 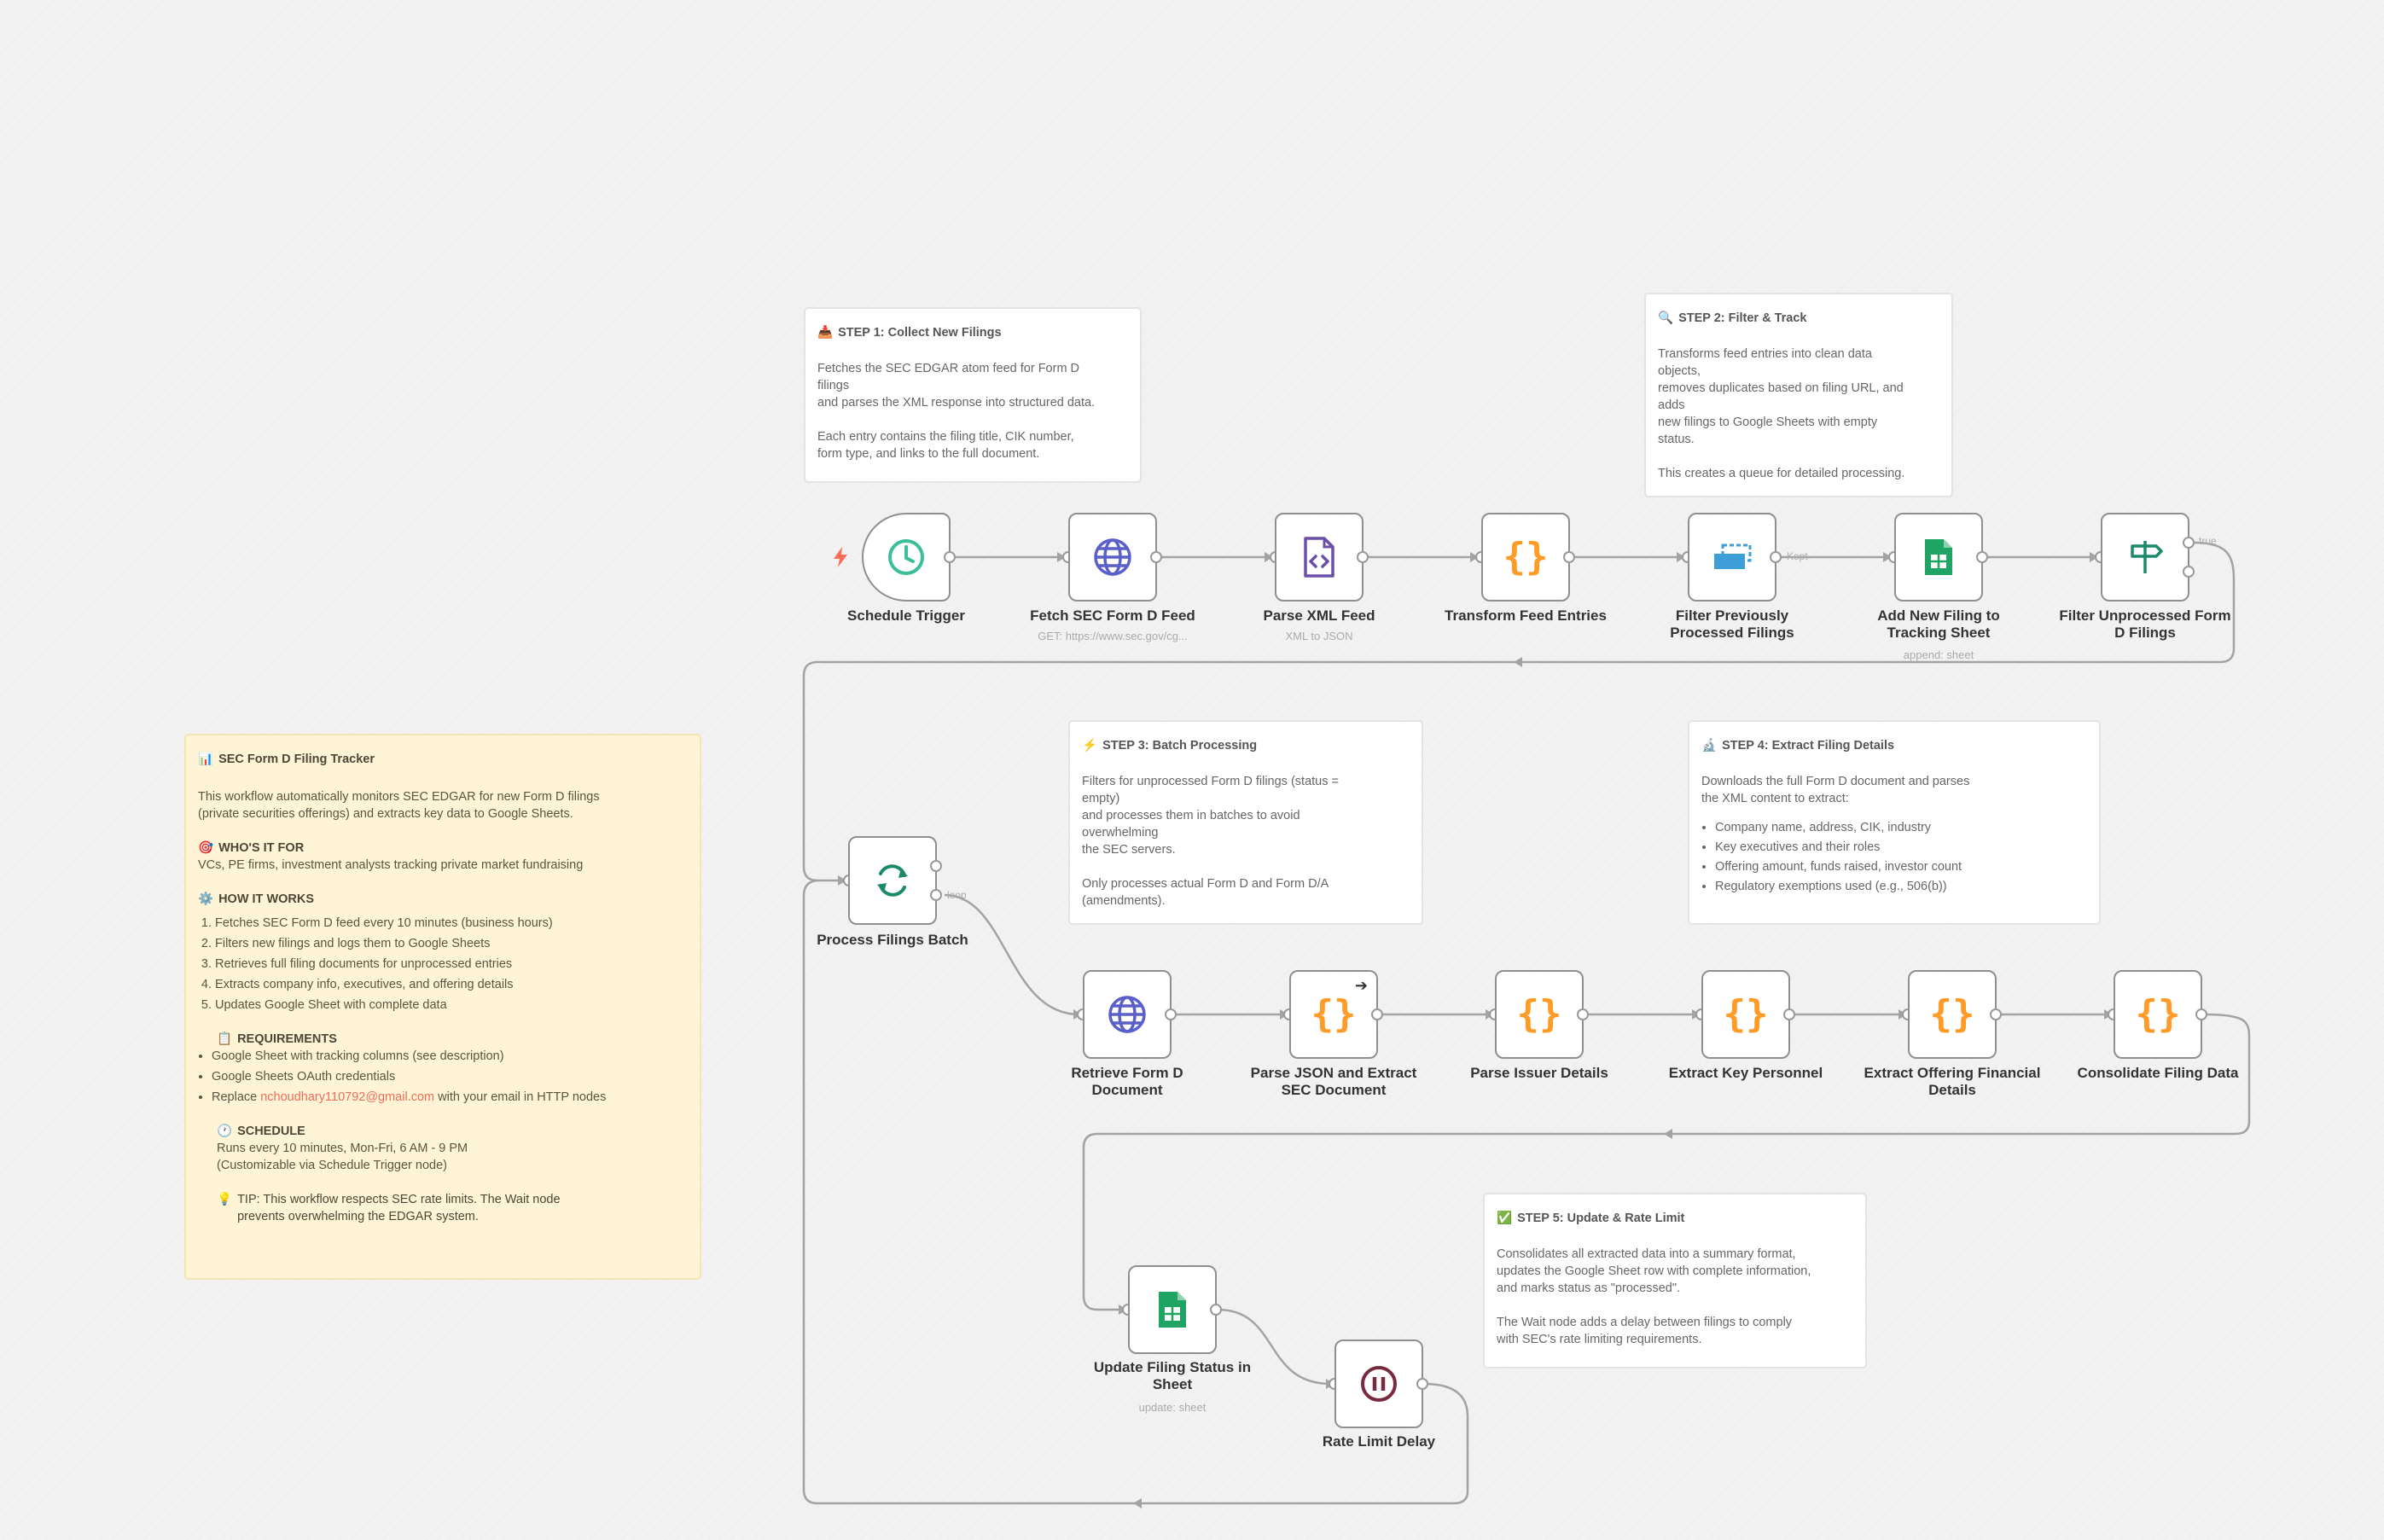 What do you see at coordinates (450, 1076) in the screenshot?
I see `requirement-item: Google Sheets OAuth credentials` at bounding box center [450, 1076].